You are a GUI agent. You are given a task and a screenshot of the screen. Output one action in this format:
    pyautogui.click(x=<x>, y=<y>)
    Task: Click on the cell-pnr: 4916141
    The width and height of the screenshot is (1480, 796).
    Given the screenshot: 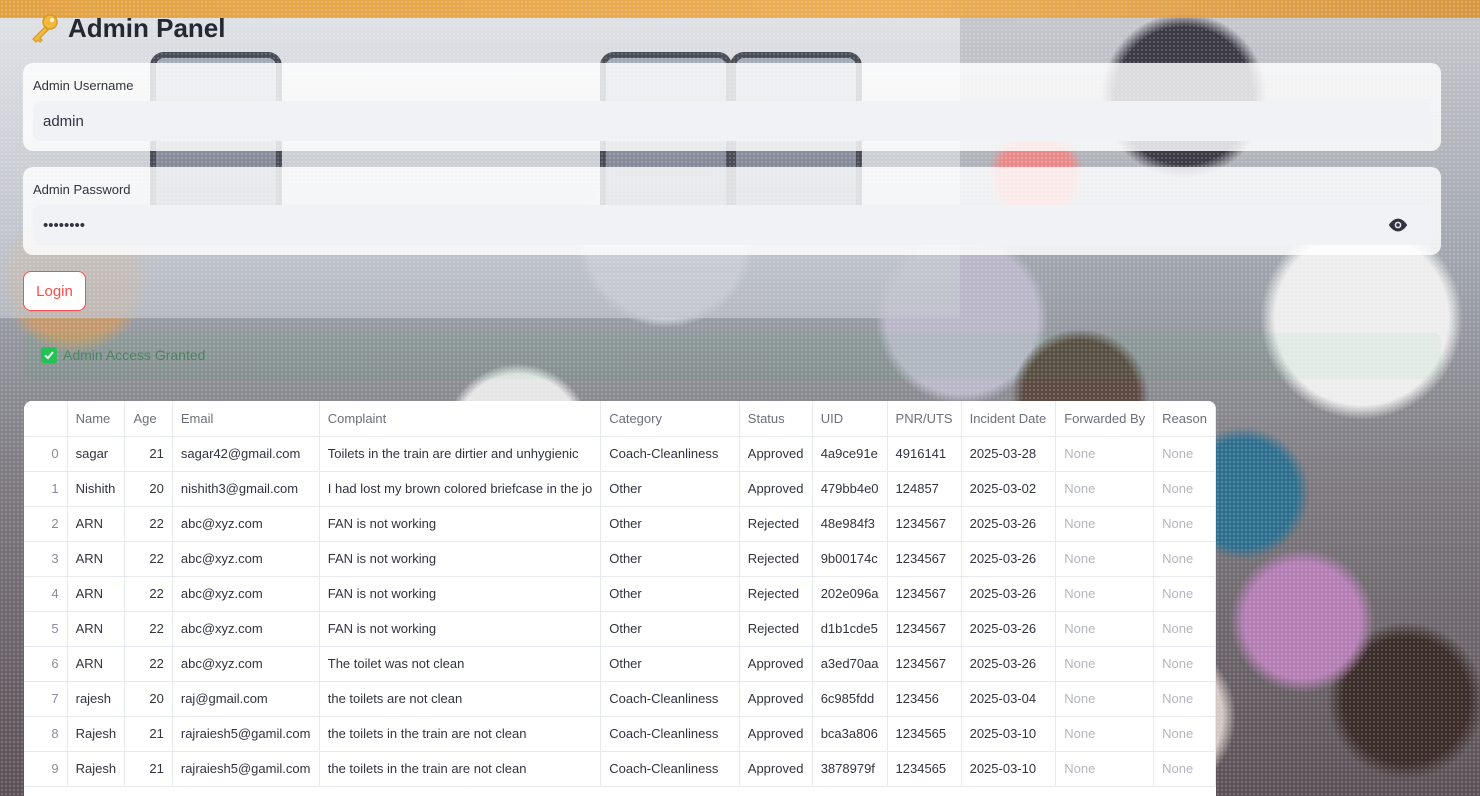 What is the action you would take?
    pyautogui.click(x=924, y=454)
    